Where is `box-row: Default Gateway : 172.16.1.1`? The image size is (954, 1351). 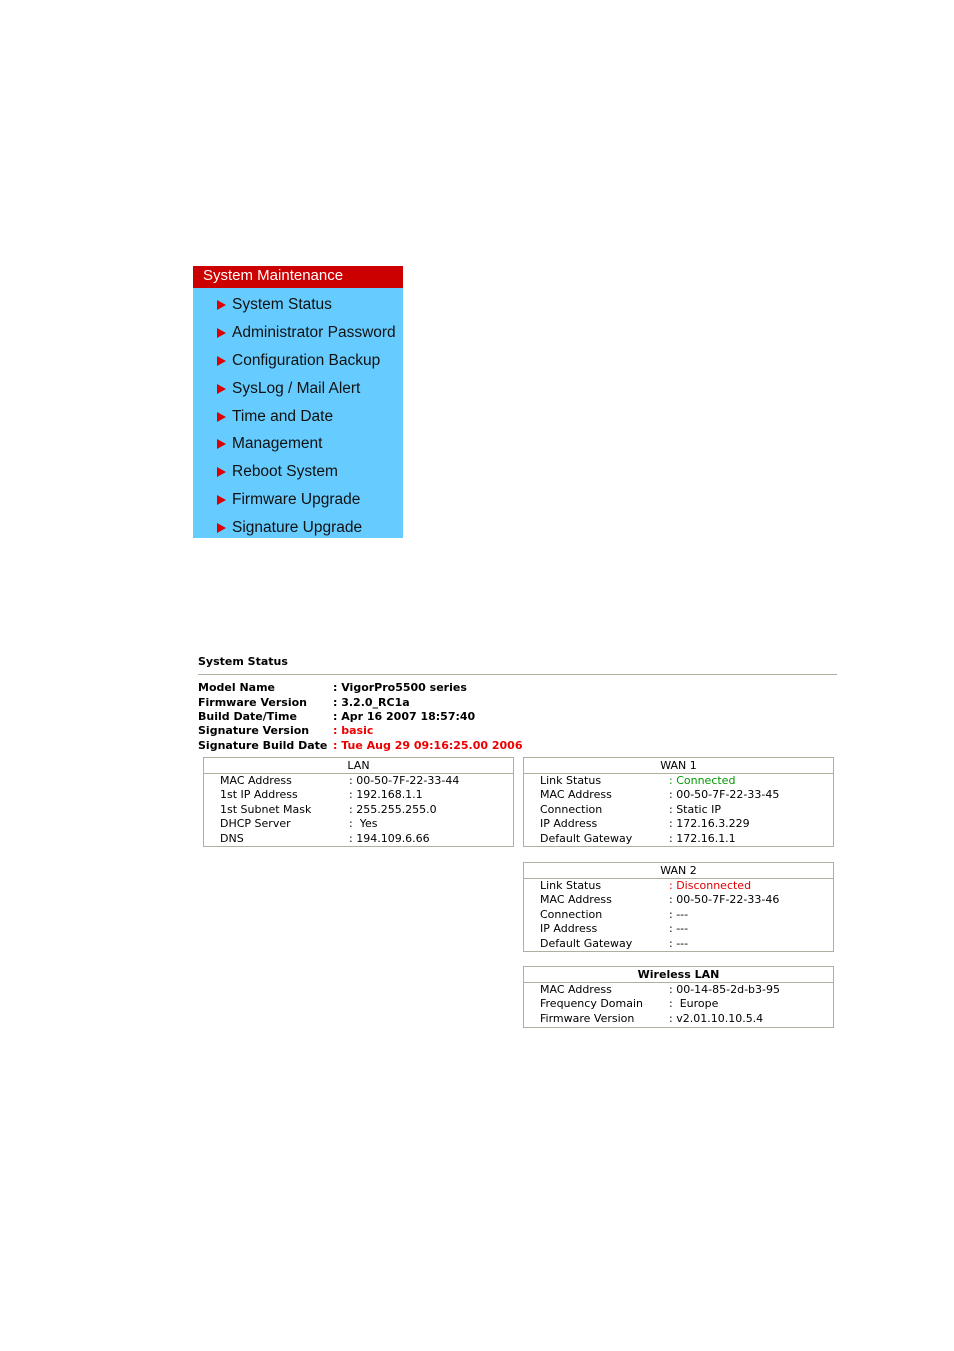
box-row: Default Gateway : 172.16.1.1 is located at coordinates (678, 839).